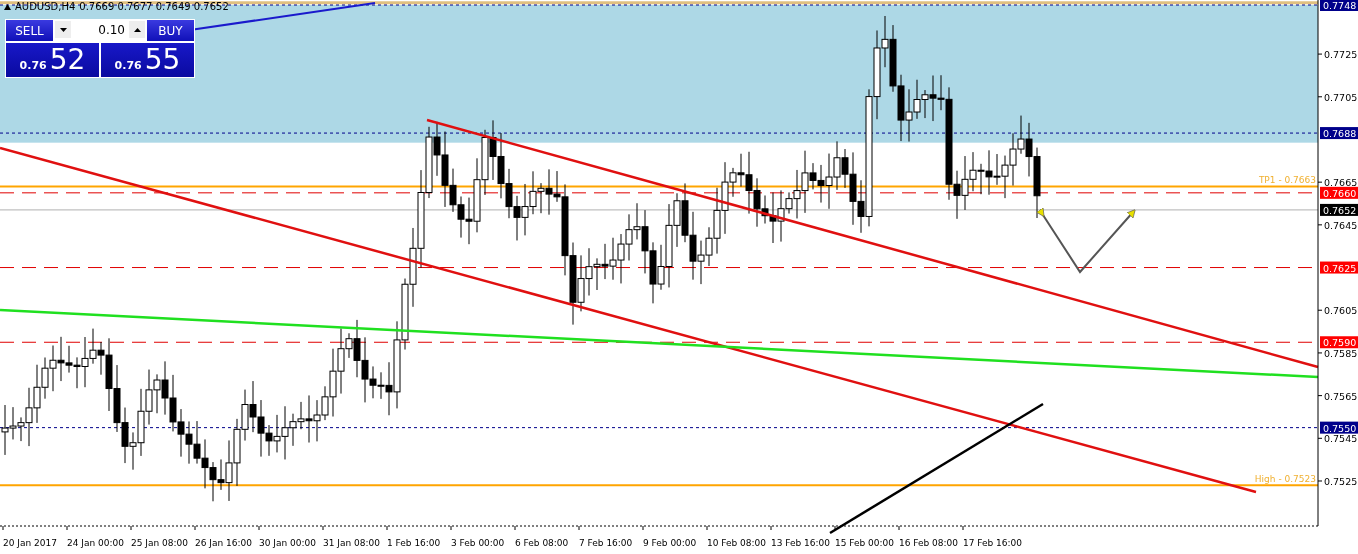 Image resolution: width=1358 pixels, height=554 pixels. I want to click on triangle-icon, so click(7, 6).